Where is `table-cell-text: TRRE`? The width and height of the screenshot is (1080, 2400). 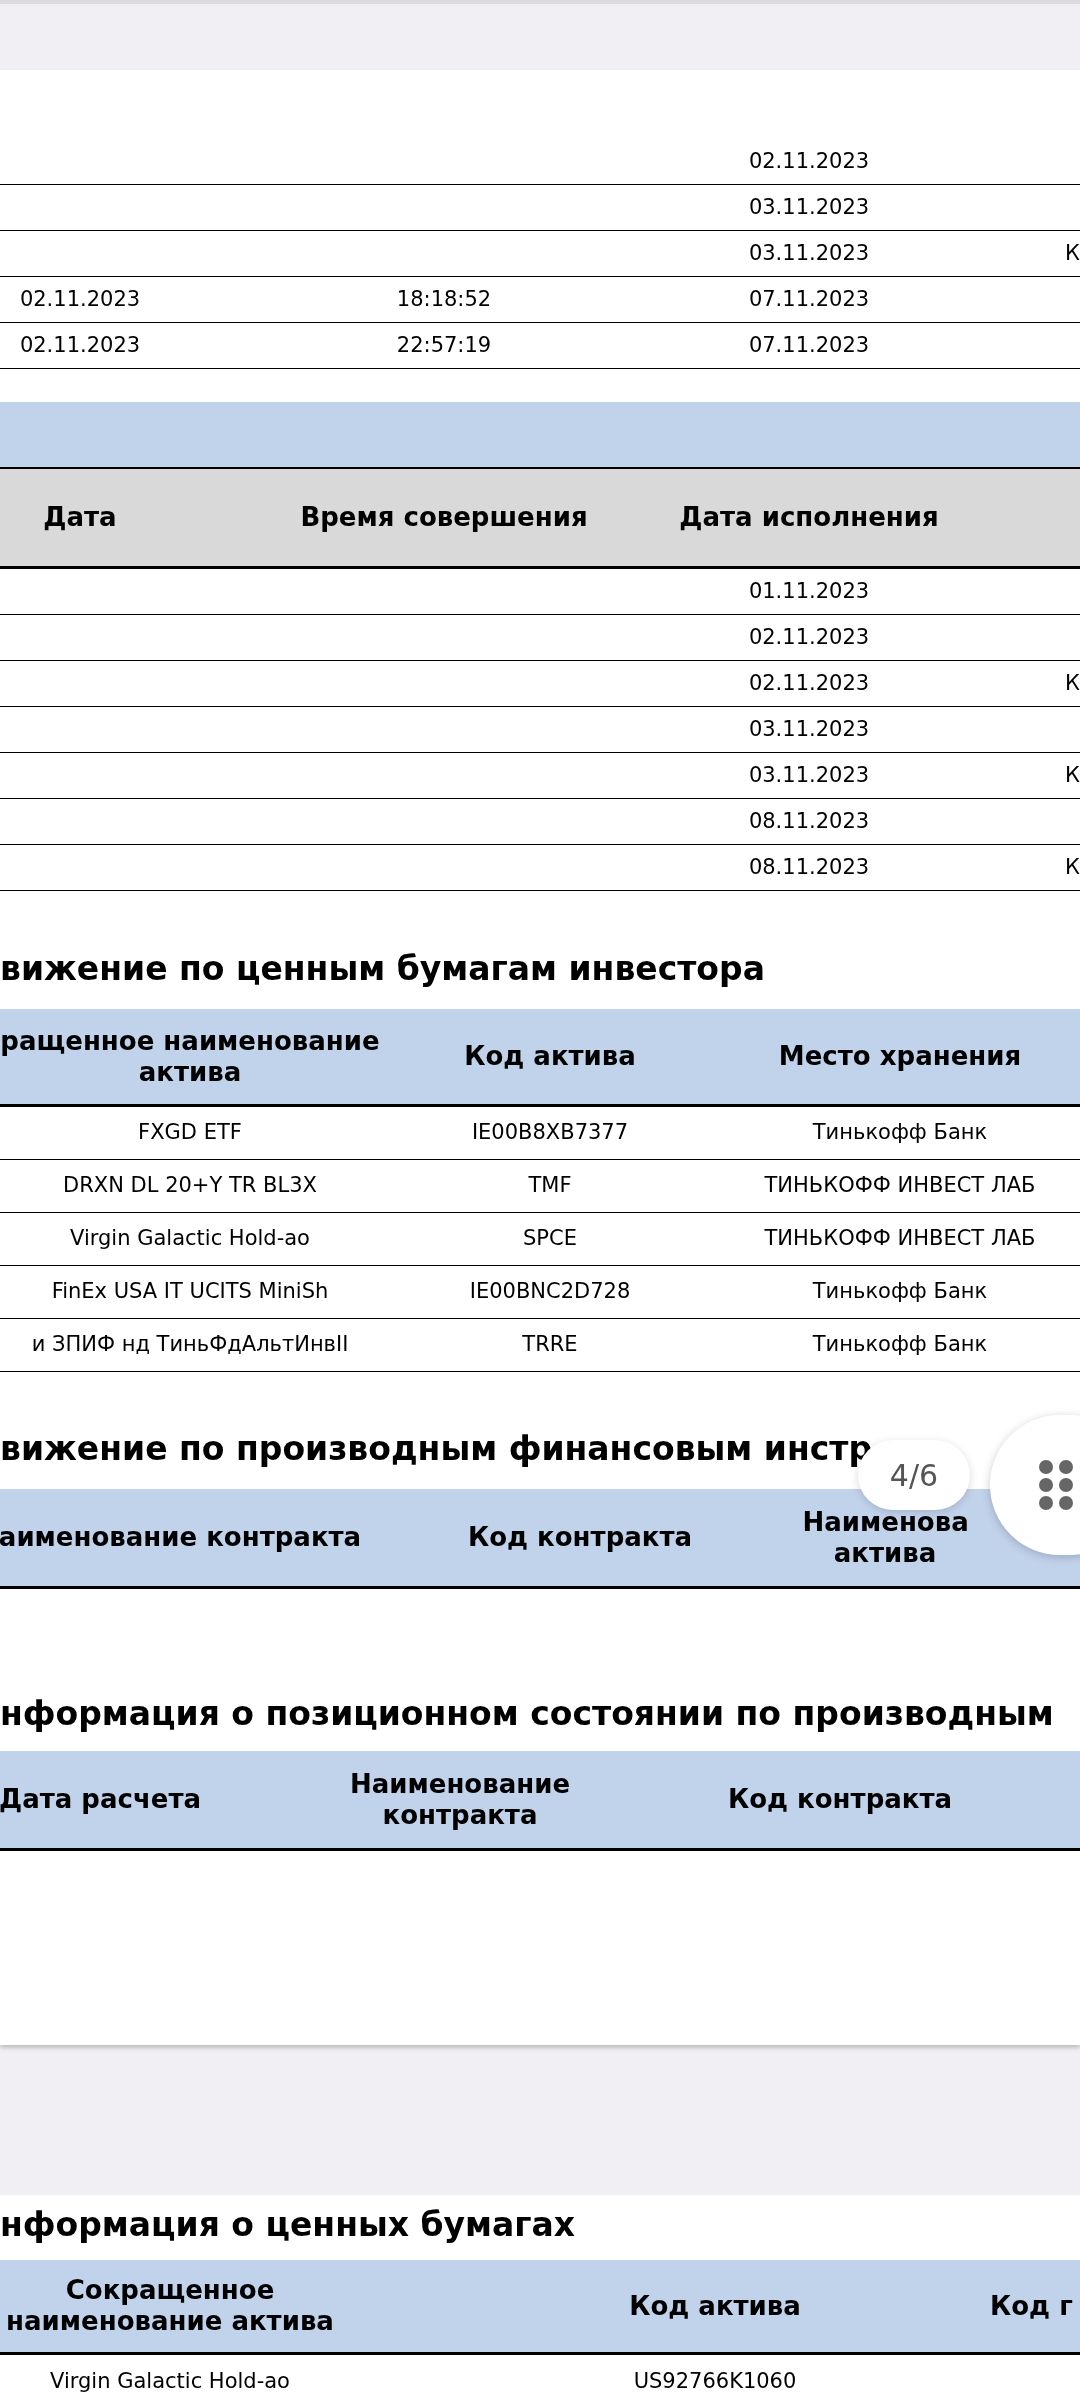
table-cell-text: TRRE is located at coordinates (550, 1345).